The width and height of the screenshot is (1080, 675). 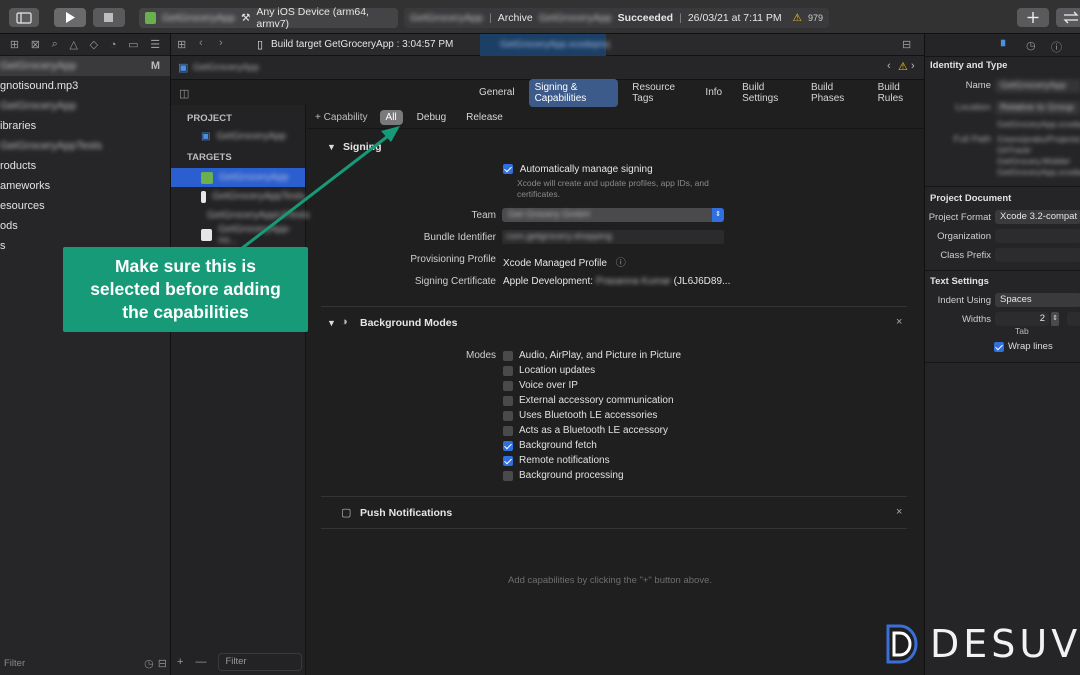 I want to click on callout-line: selected before adding, so click(x=185, y=289).